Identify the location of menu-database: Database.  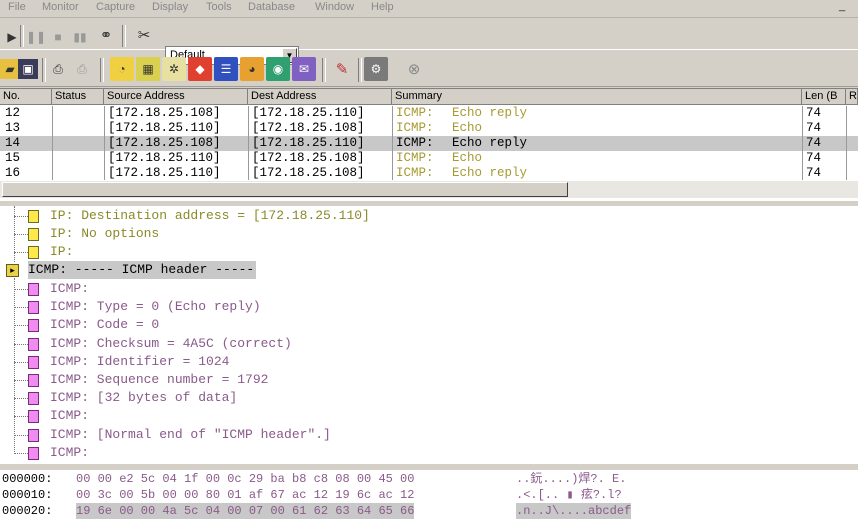
(271, 7).